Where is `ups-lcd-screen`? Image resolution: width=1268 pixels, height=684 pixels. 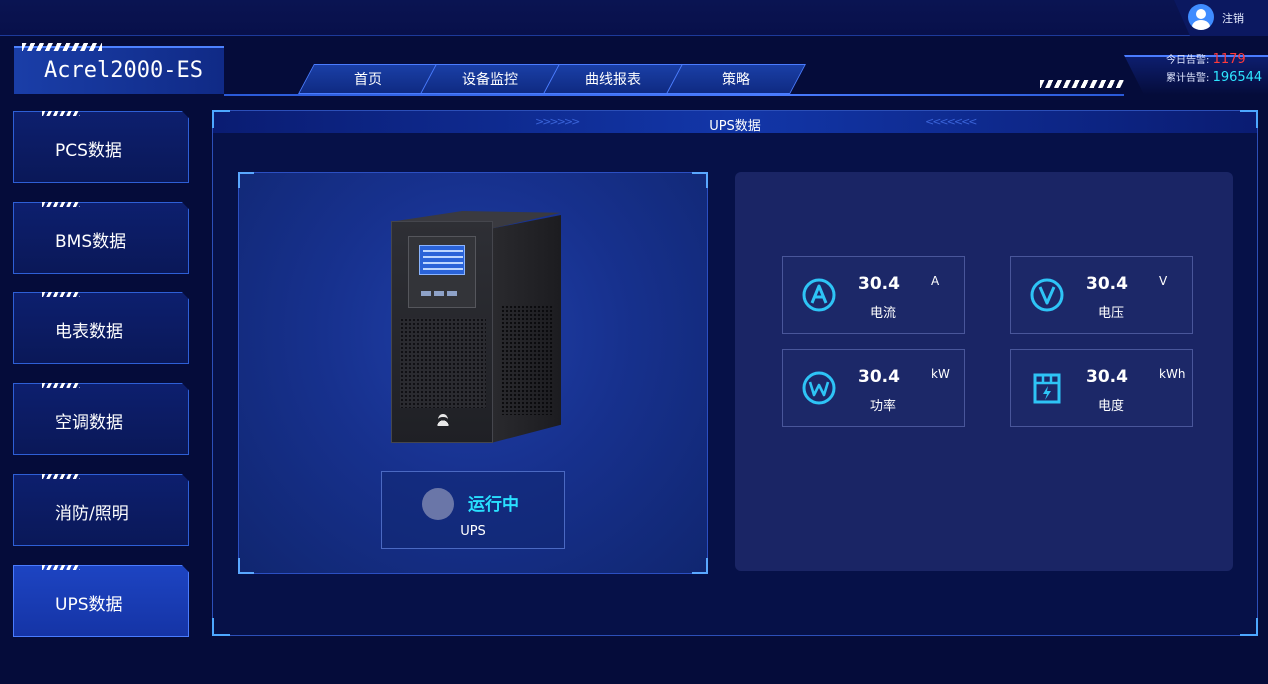
ups-lcd-screen is located at coordinates (442, 260).